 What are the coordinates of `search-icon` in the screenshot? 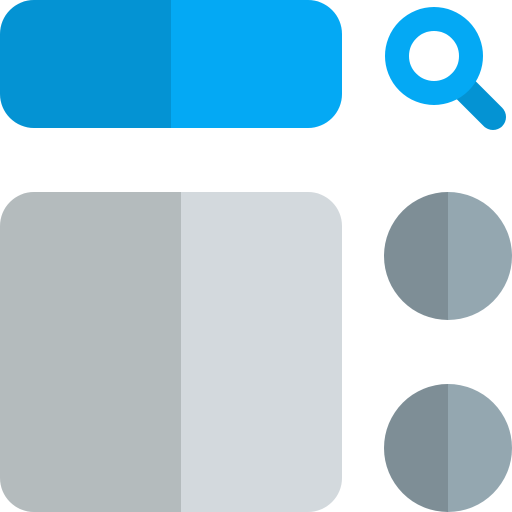 It's located at (445, 68).